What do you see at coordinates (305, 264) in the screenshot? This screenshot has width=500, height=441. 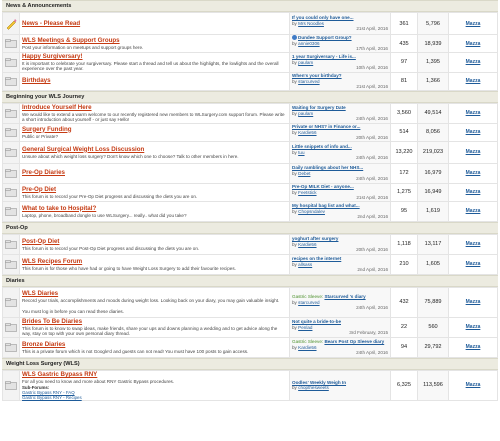 I see `last-post-author-link: allsass` at bounding box center [305, 264].